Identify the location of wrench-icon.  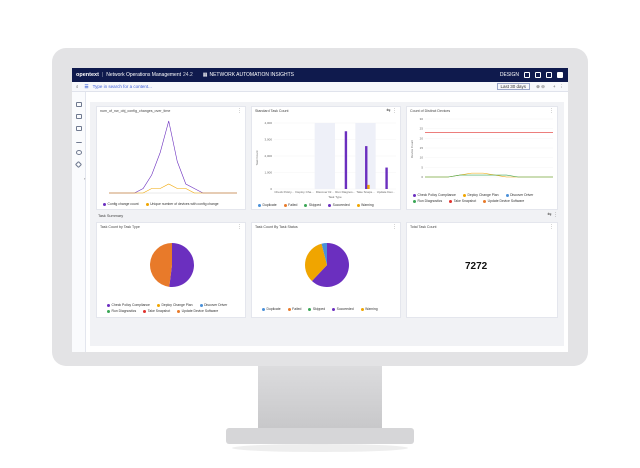
(78, 164).